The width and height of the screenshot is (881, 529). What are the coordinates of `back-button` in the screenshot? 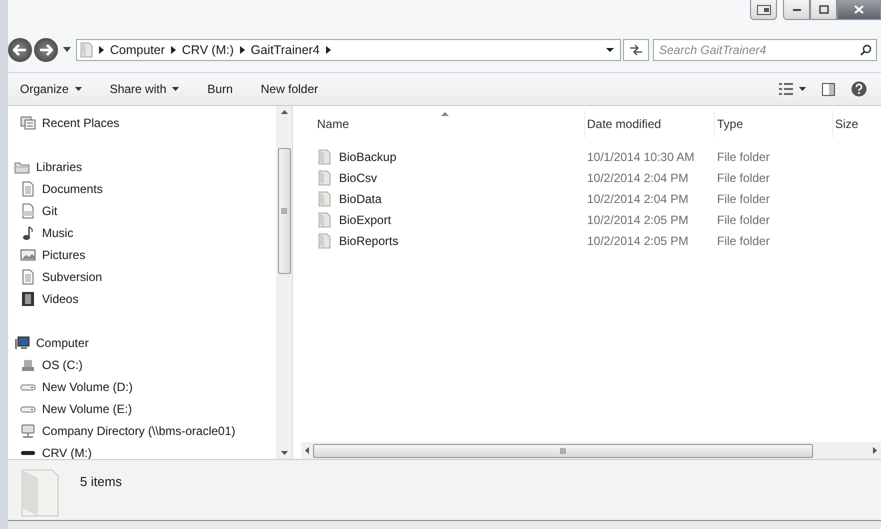 It's located at (20, 50).